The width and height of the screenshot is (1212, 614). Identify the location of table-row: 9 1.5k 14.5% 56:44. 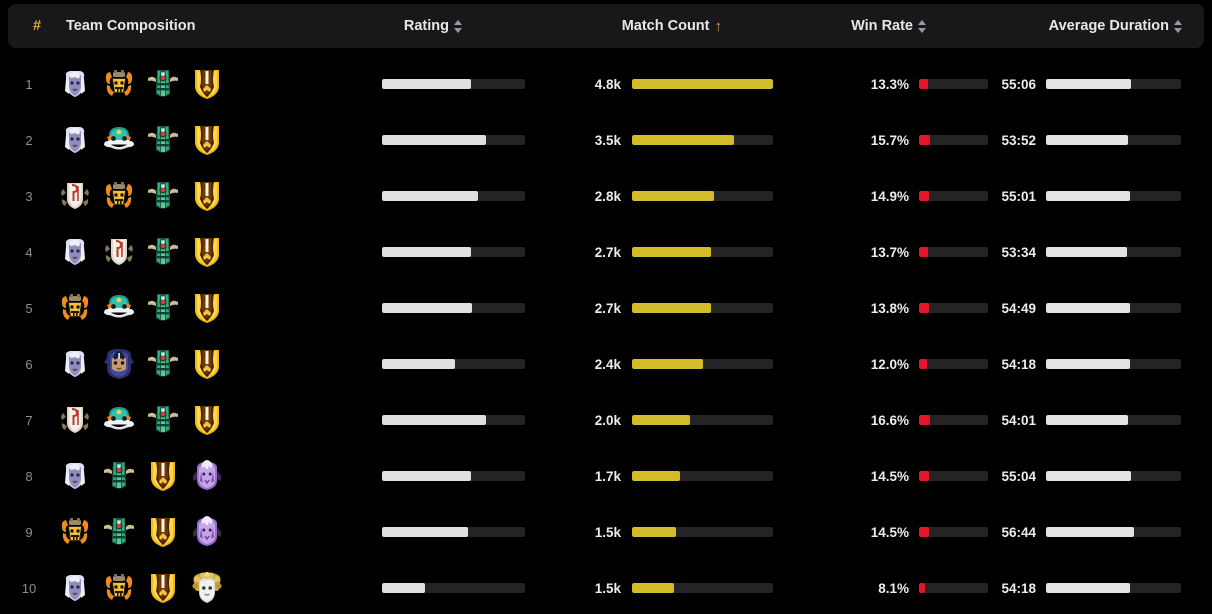
(606, 532).